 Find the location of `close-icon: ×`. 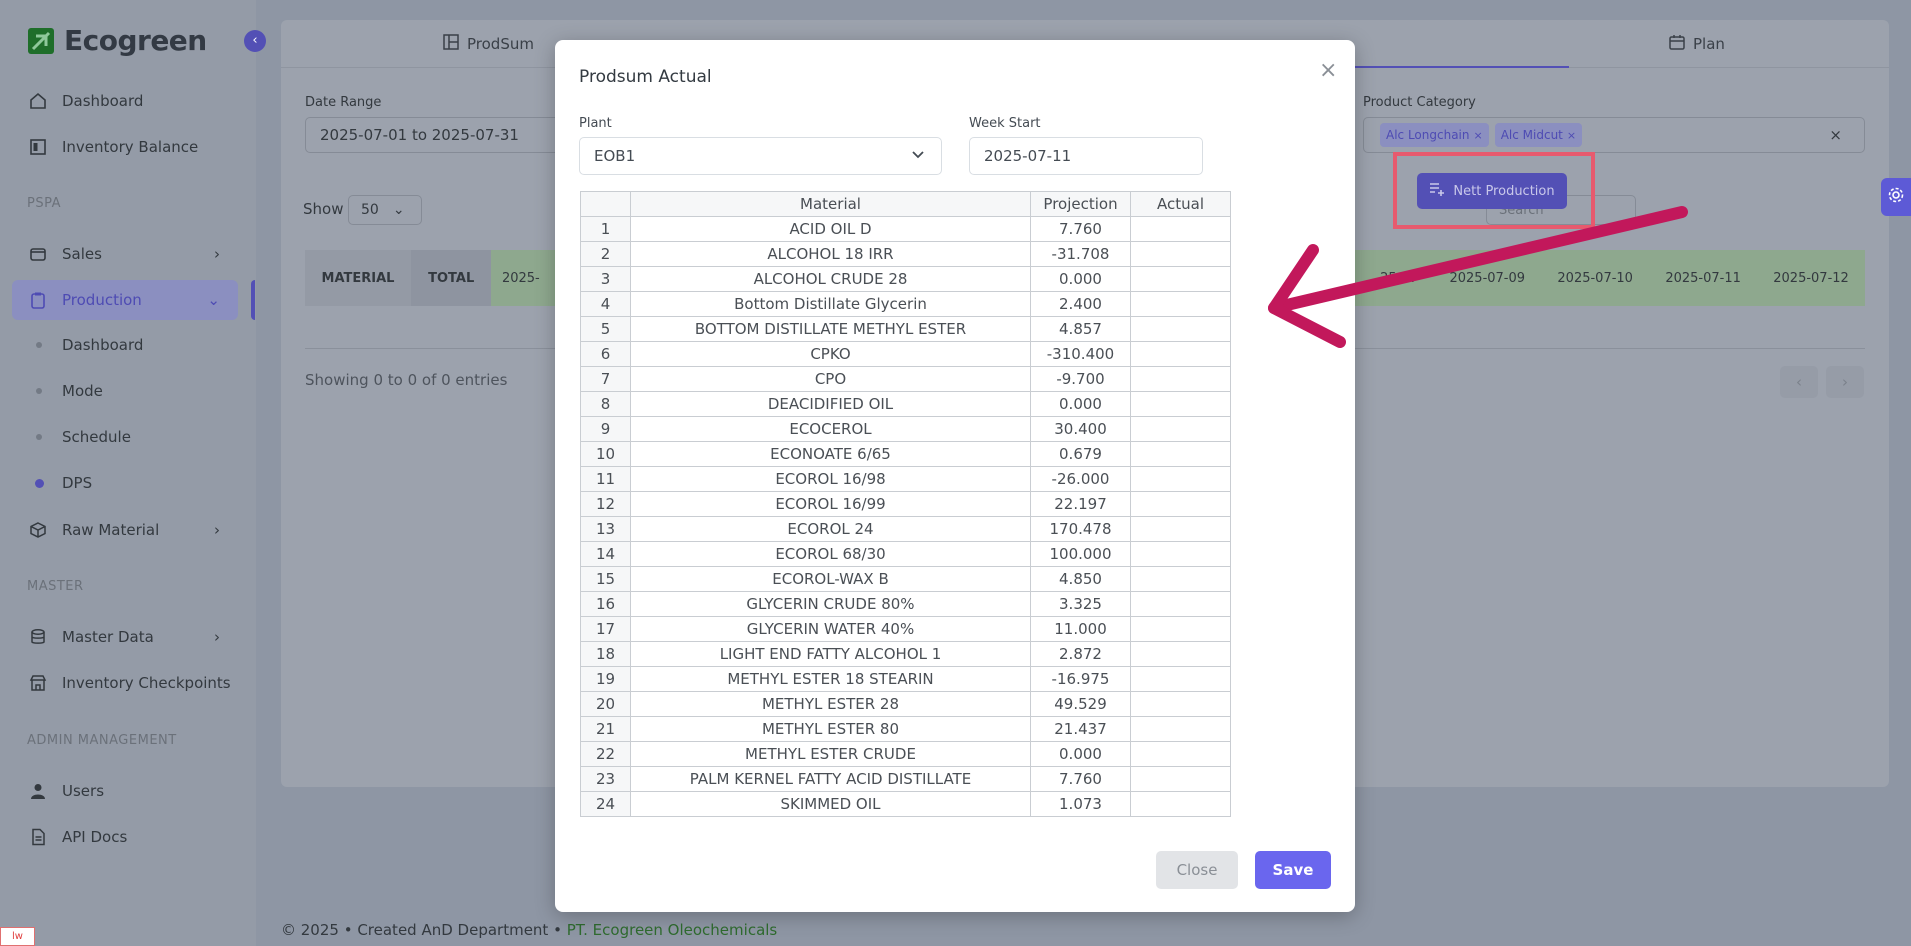

close-icon: × is located at coordinates (1328, 70).